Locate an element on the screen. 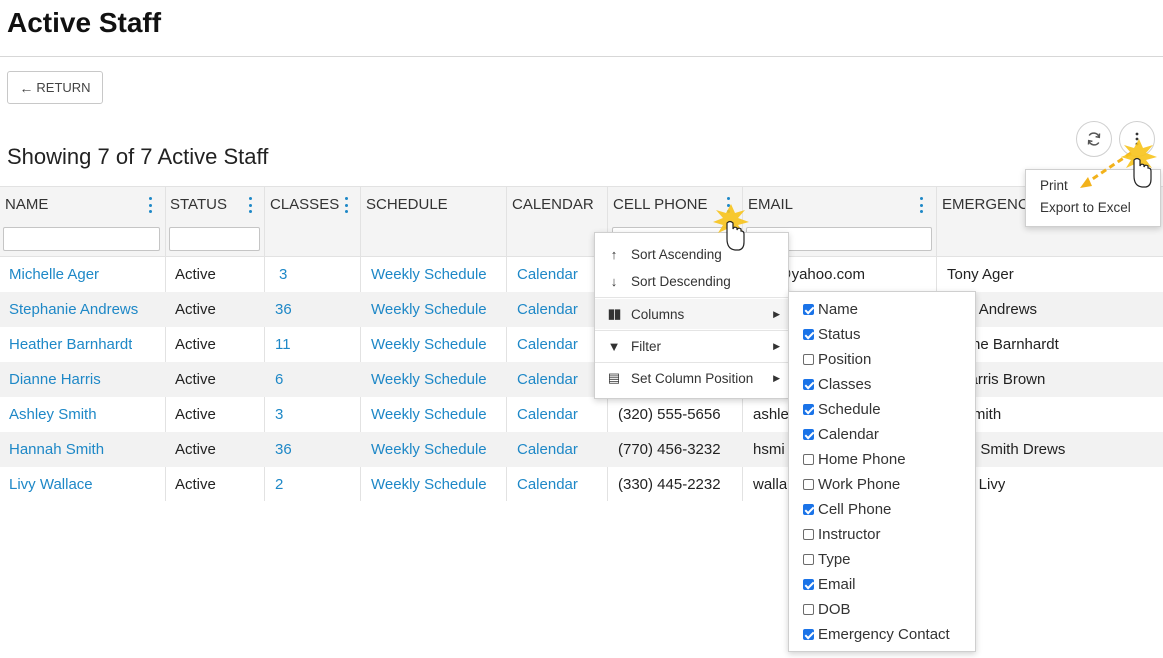 The width and height of the screenshot is (1163, 658). annotation-overlay is located at coordinates (935, 195).